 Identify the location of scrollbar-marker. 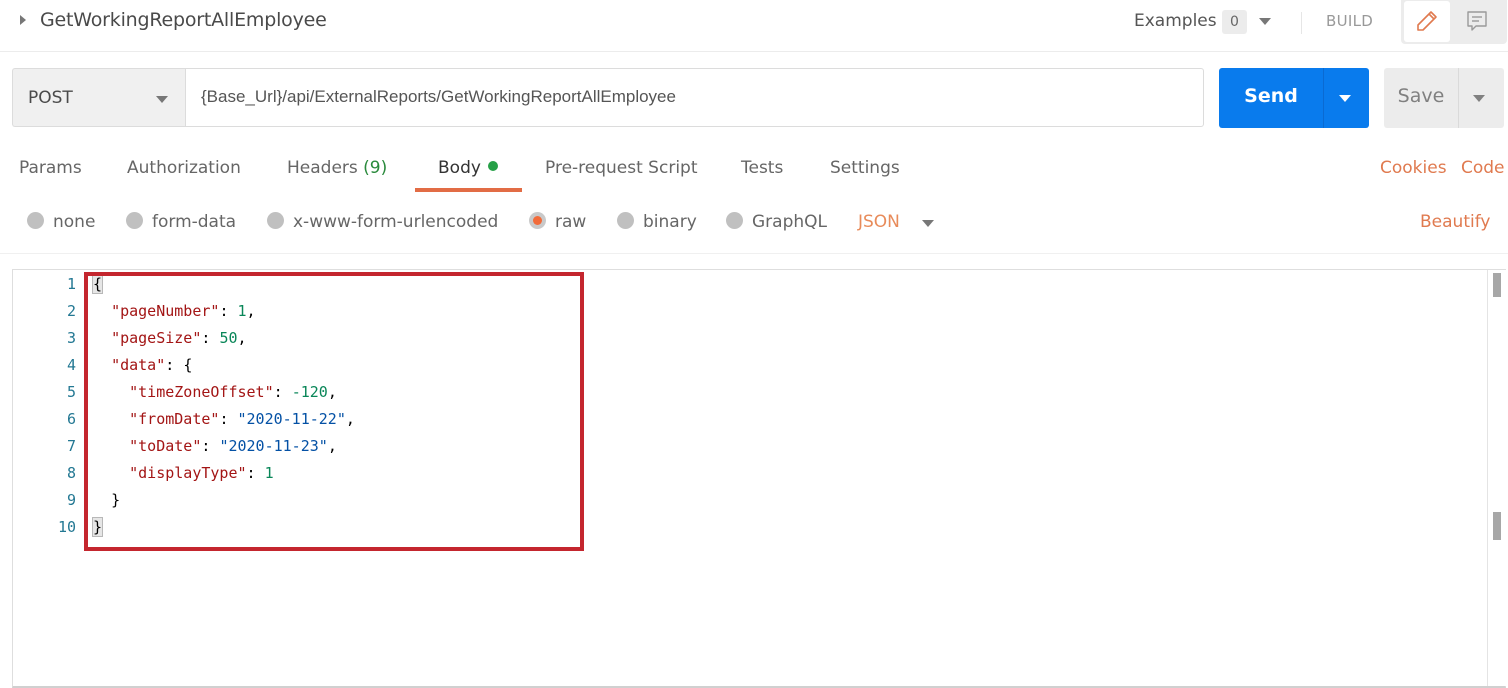
(1497, 526).